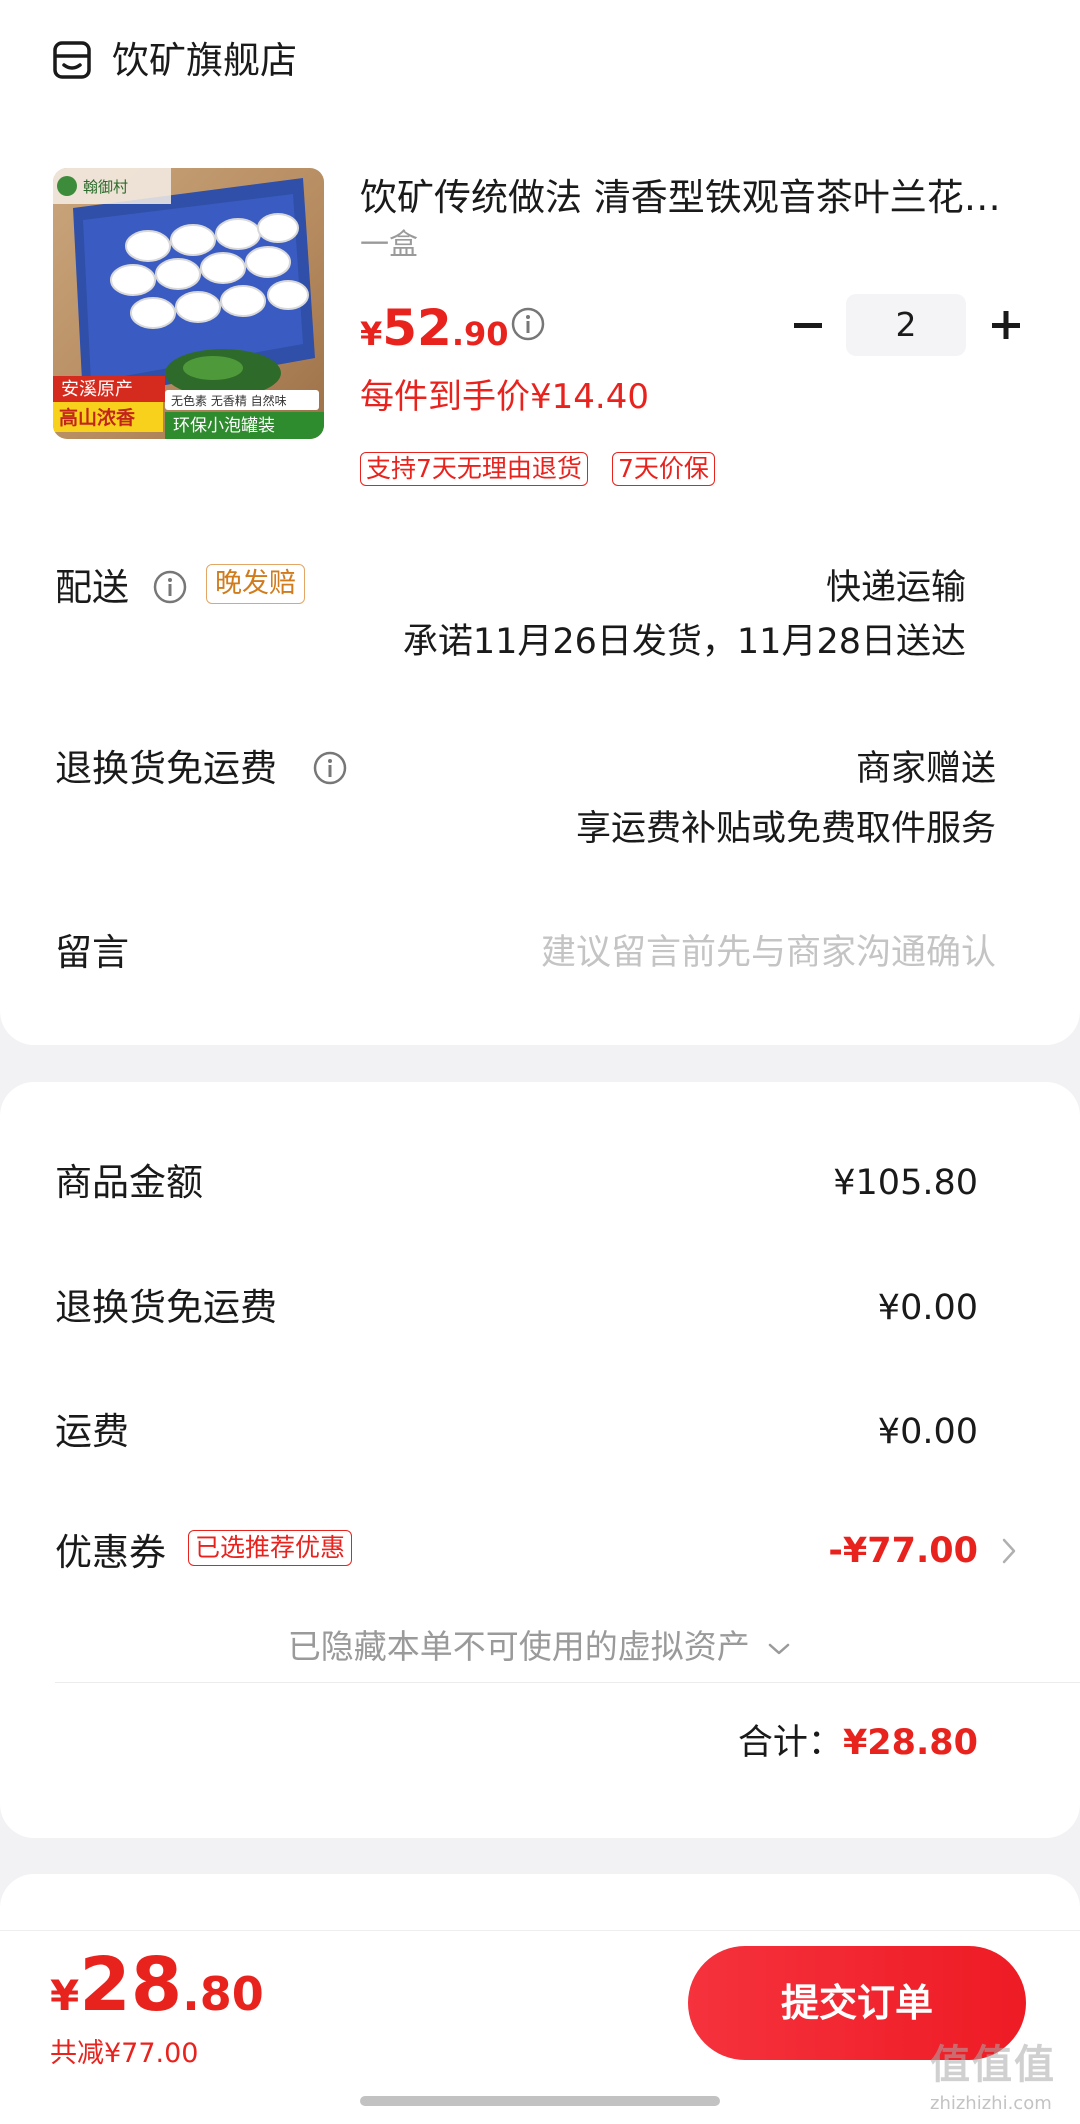  Describe the element at coordinates (124, 2053) in the screenshot. I see `total-discount: 共减¥77.00` at that location.